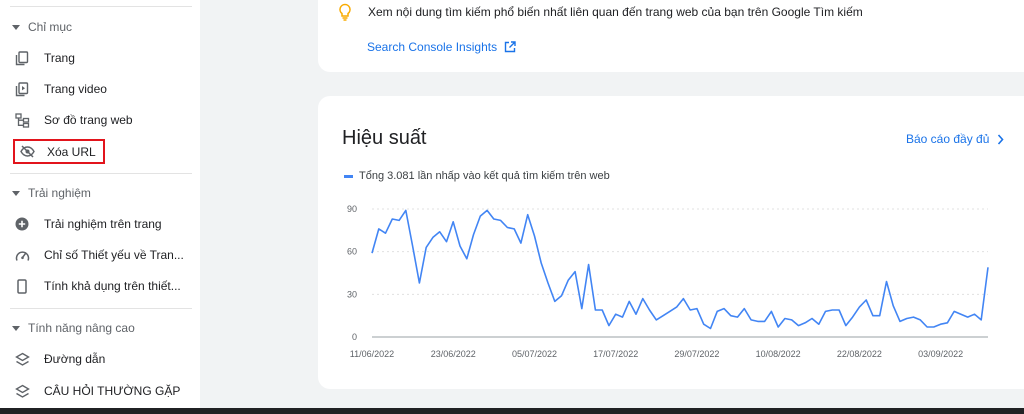  I want to click on sidebar-item-label: Trang, so click(59, 58).